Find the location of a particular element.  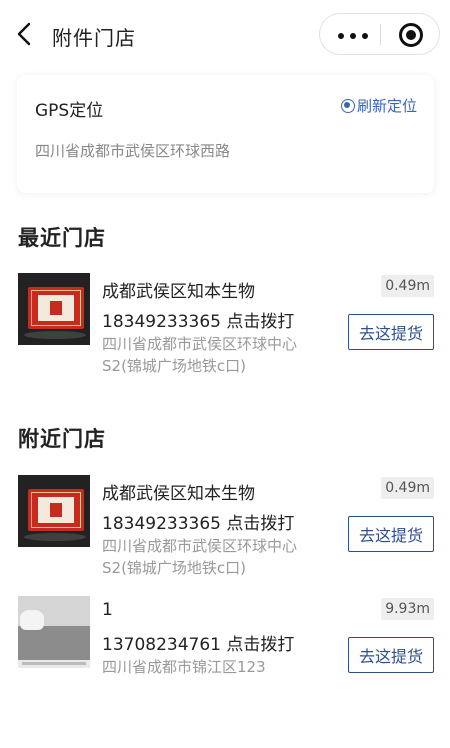

recent-stores-heading: 最近门店 is located at coordinates (62, 238).